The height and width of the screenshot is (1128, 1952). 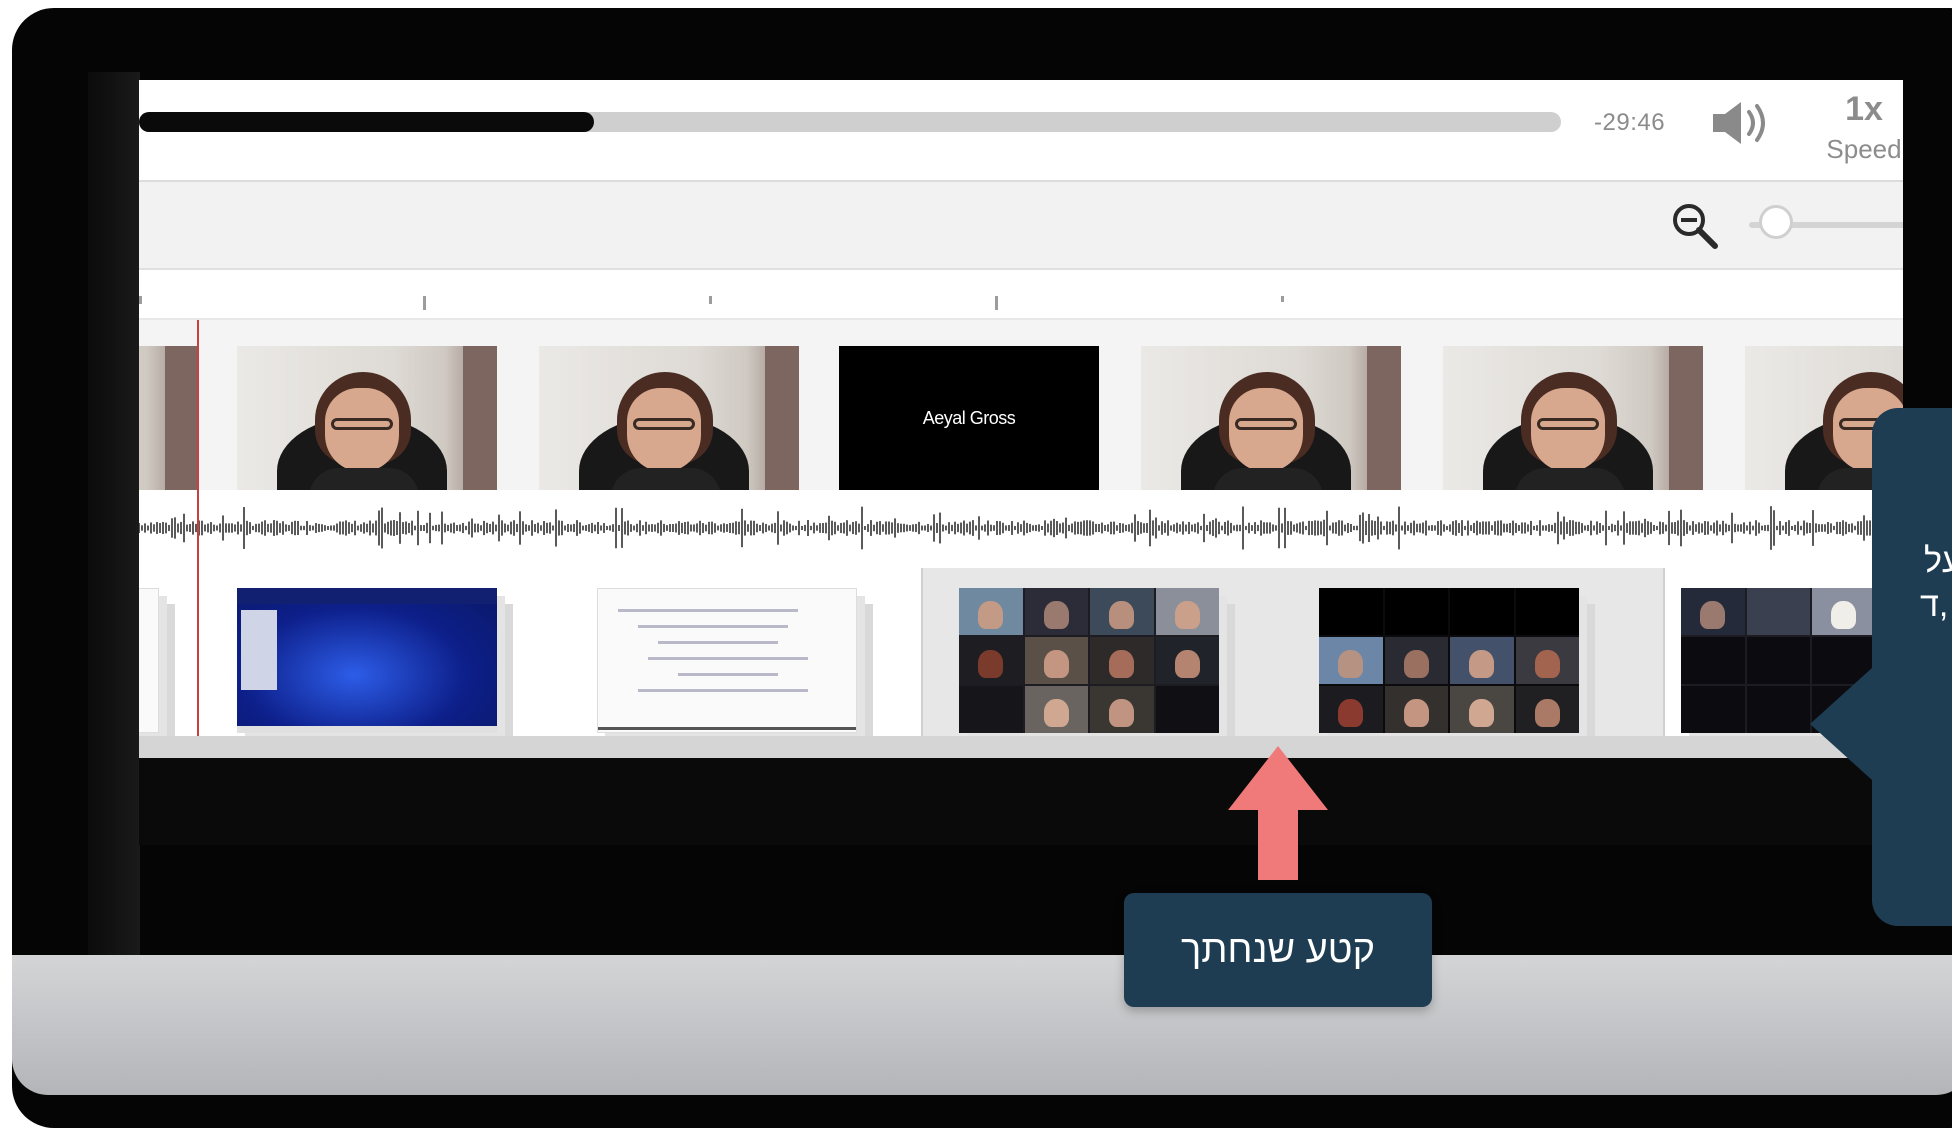 I want to click on callout-right: על ד,, so click(x=1881, y=667).